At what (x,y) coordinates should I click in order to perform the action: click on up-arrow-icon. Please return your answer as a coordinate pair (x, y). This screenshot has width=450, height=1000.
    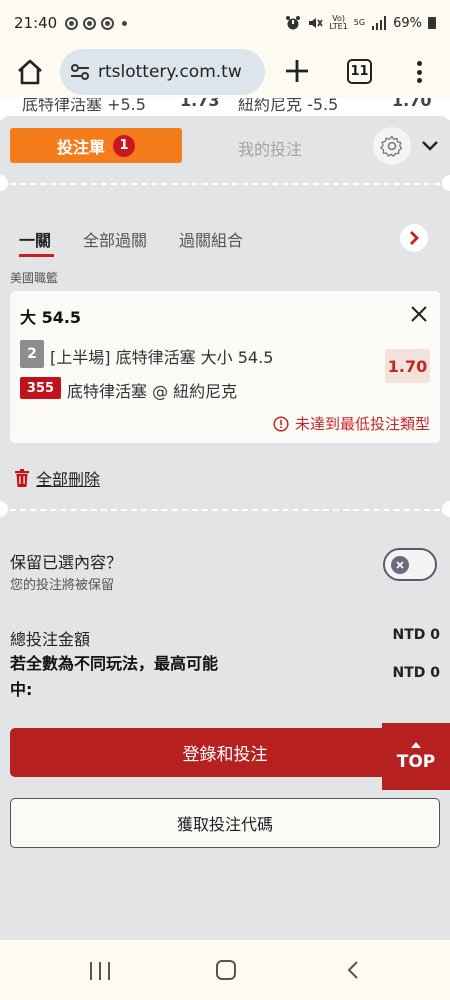
    Looking at the image, I should click on (416, 744).